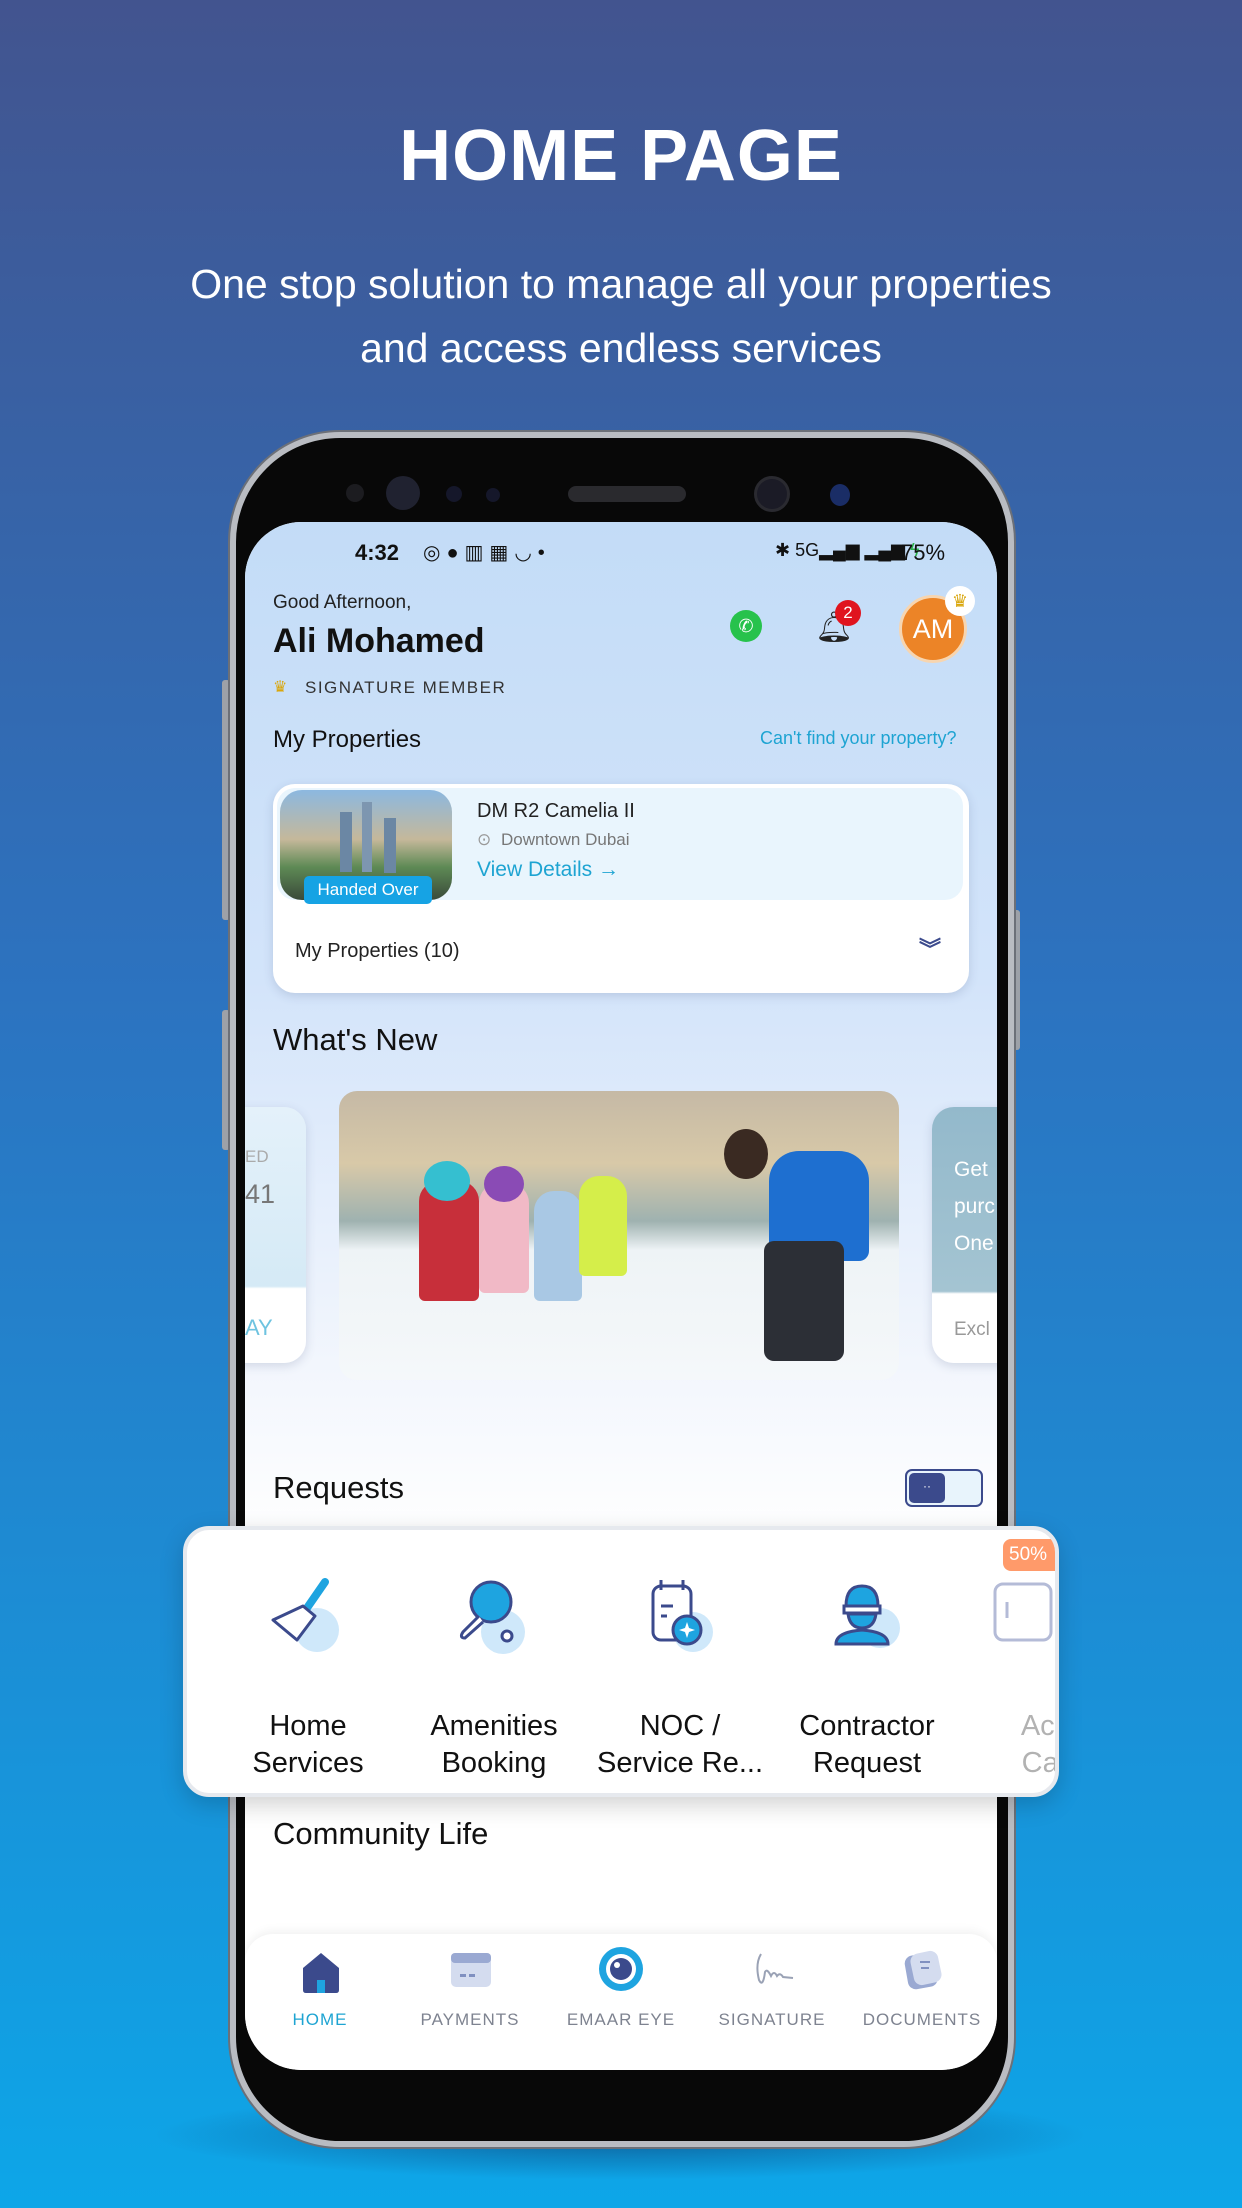 The width and height of the screenshot is (1242, 2208). Describe the element at coordinates (406, 687) in the screenshot. I see `membership-label: SIGNATURE MEMBER` at that location.